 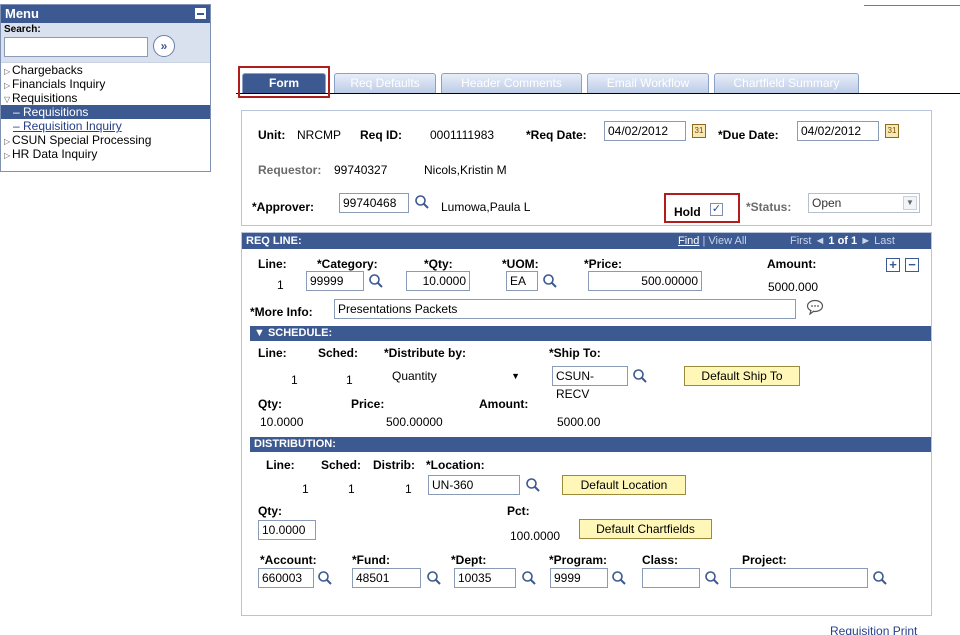 I want to click on default-location-button: Default Location, so click(x=624, y=485).